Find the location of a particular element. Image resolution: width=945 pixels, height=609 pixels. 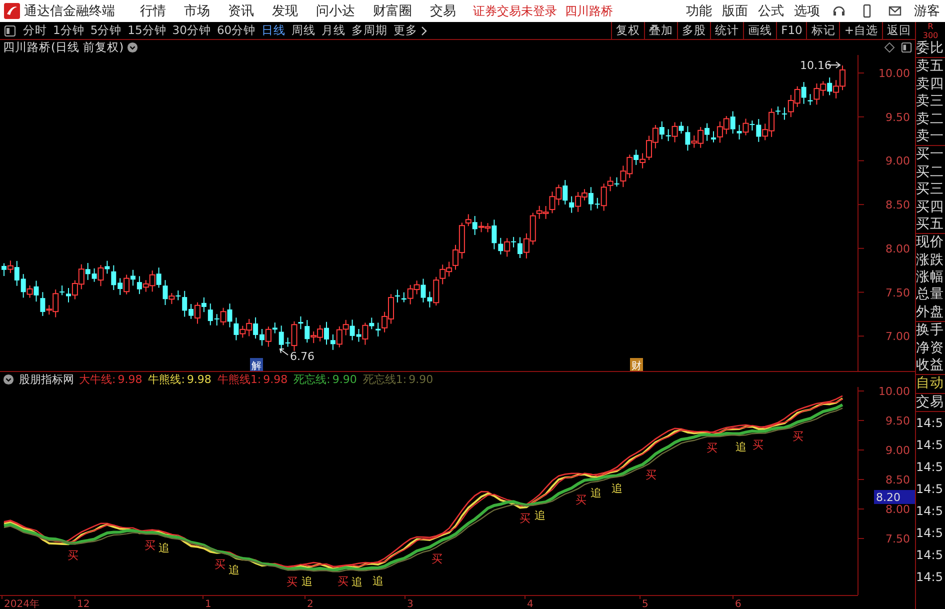

time-axis-label: 4 is located at coordinates (530, 604).